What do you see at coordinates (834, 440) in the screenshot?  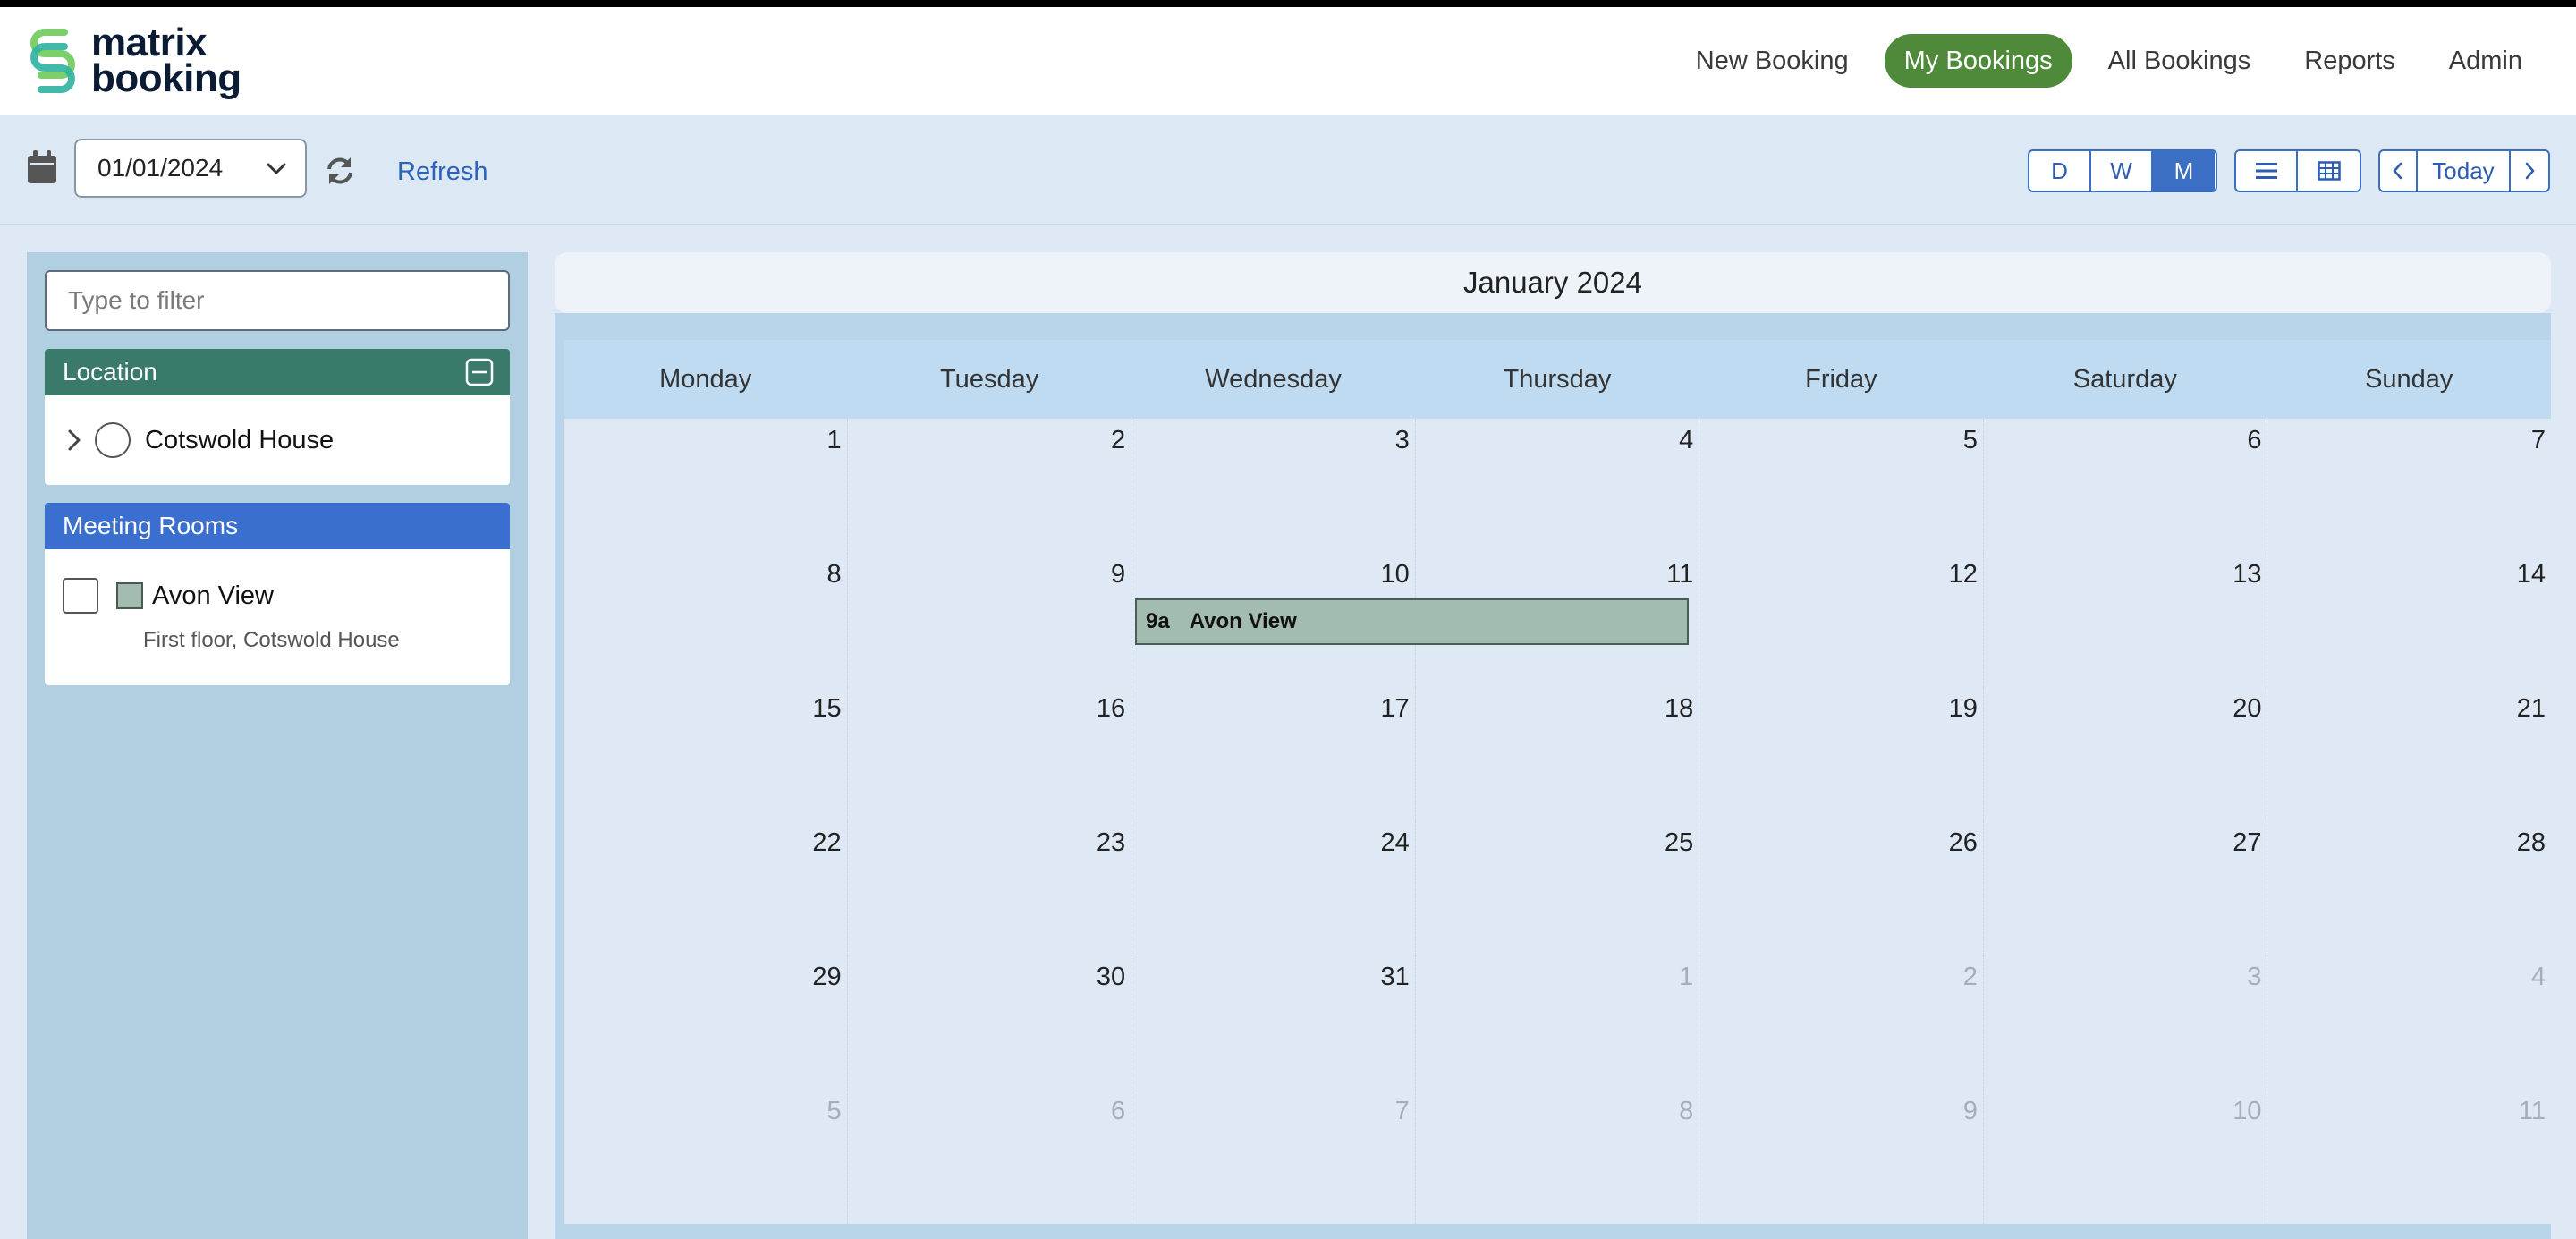 I see `day-number: 1` at bounding box center [834, 440].